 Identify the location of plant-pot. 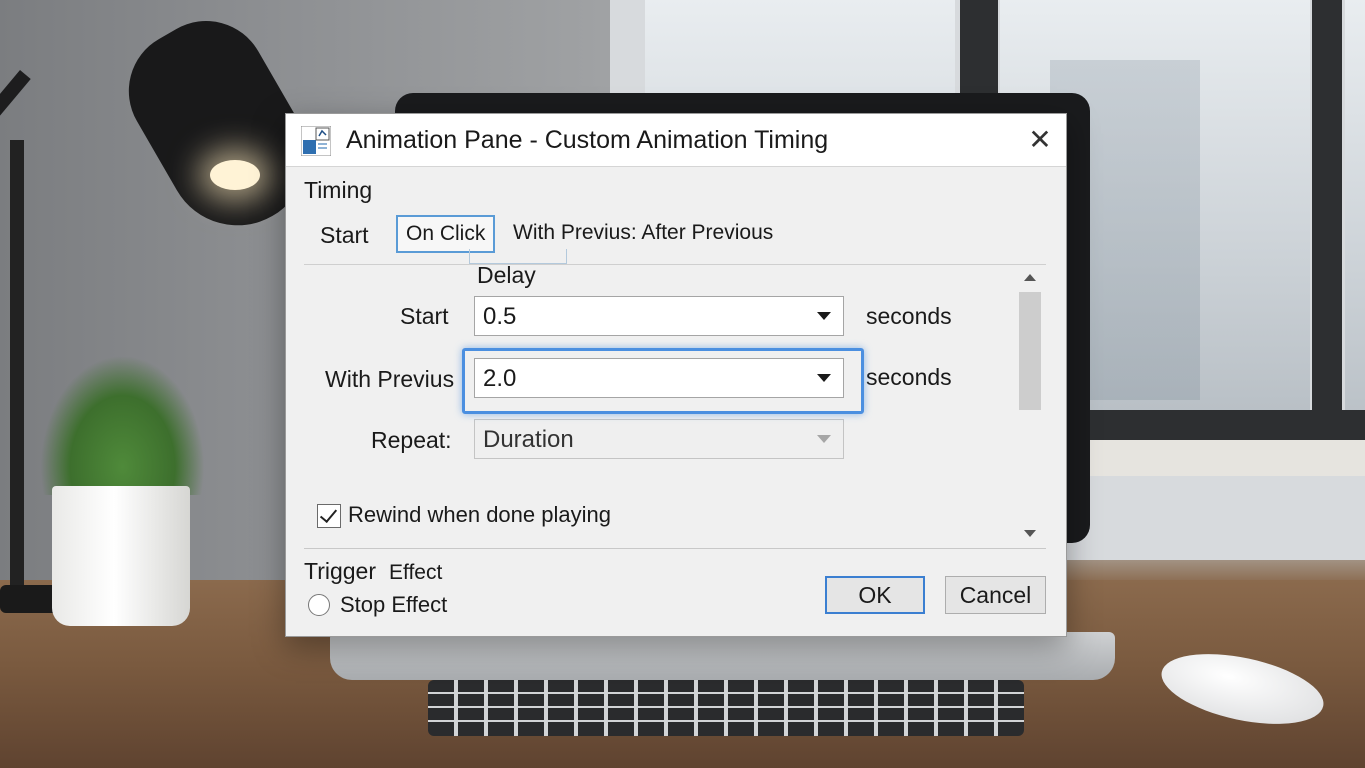
(121, 556).